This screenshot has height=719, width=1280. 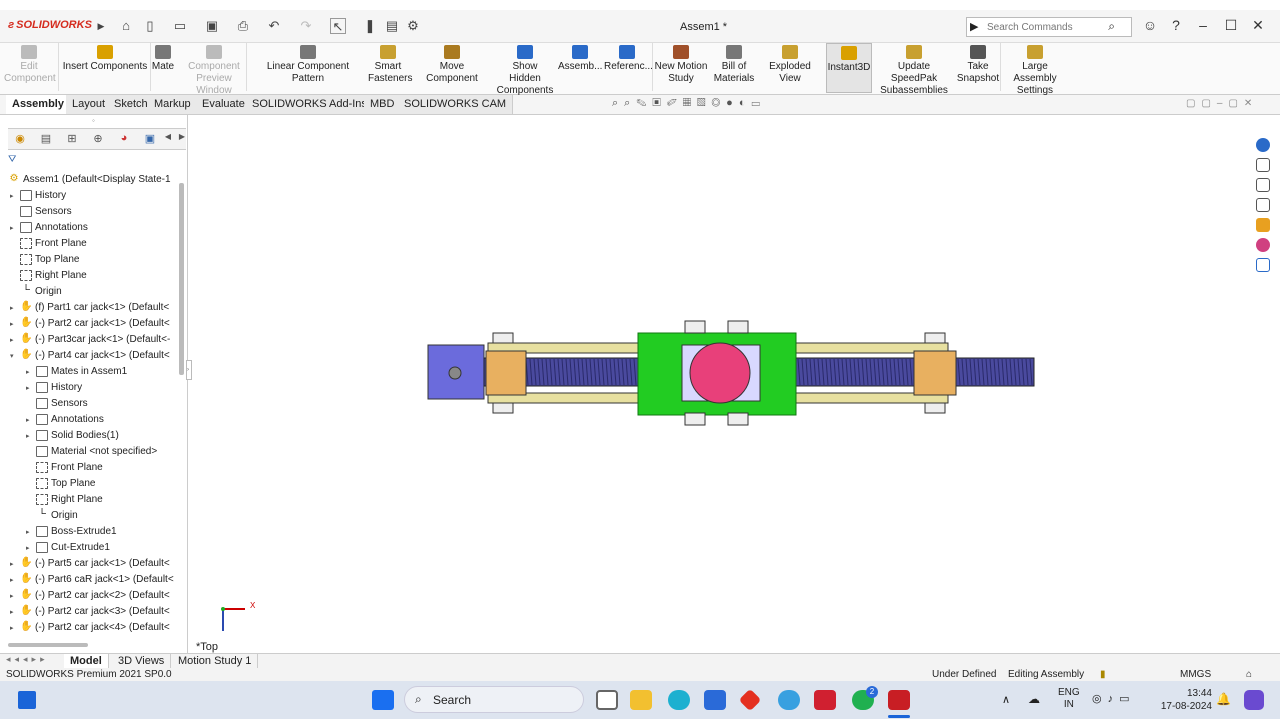 What do you see at coordinates (215, 661) in the screenshot?
I see `bottom-tab-motion-study-1: Motion Study 1` at bounding box center [215, 661].